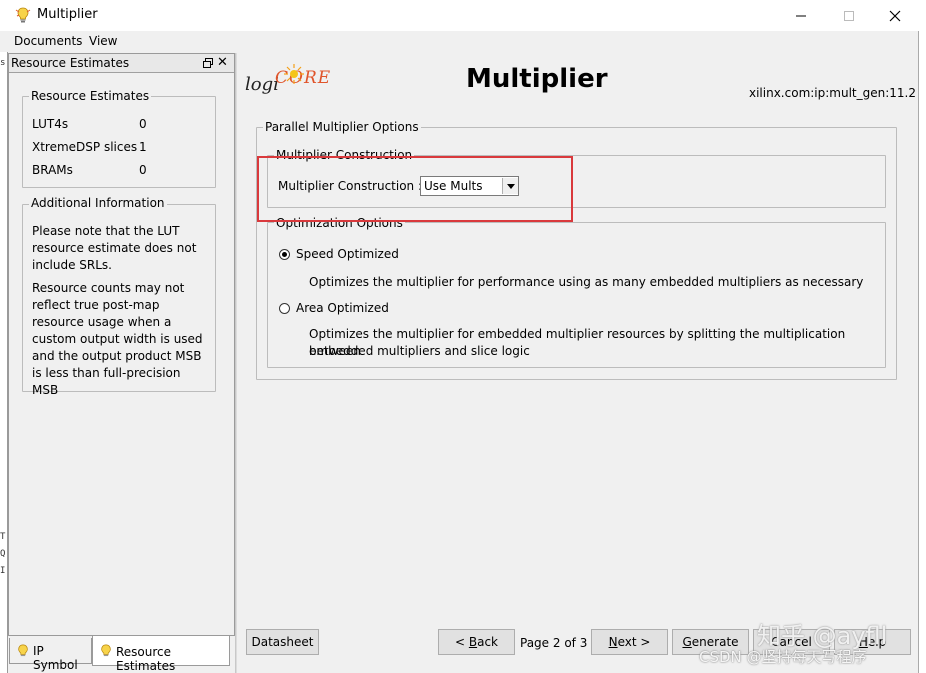  Describe the element at coordinates (208, 63) in the screenshot. I see `float-window-icon` at that location.